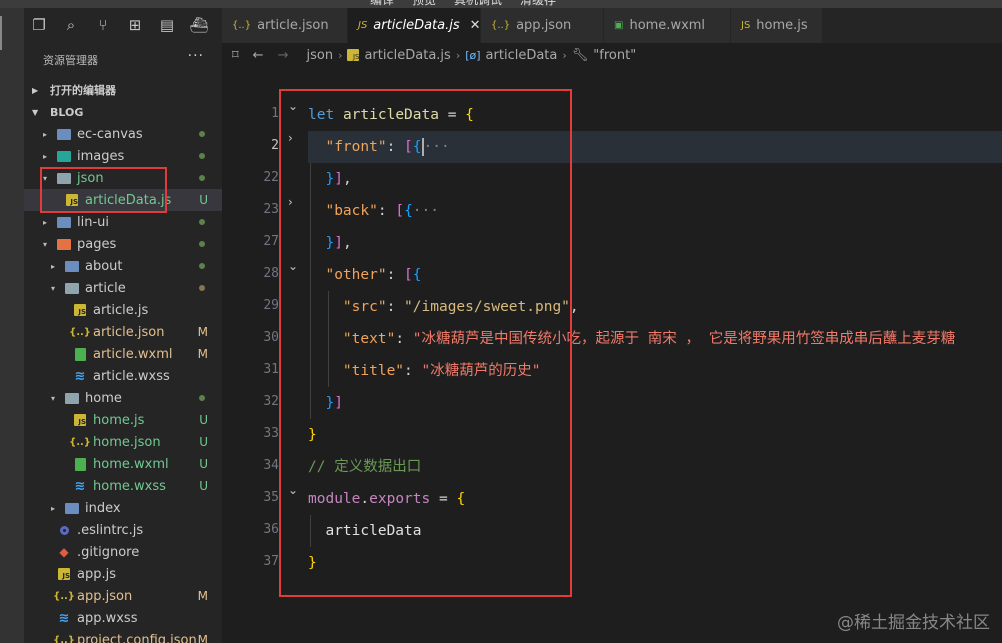  I want to click on tree-item-label: app.wxss, so click(107, 618).